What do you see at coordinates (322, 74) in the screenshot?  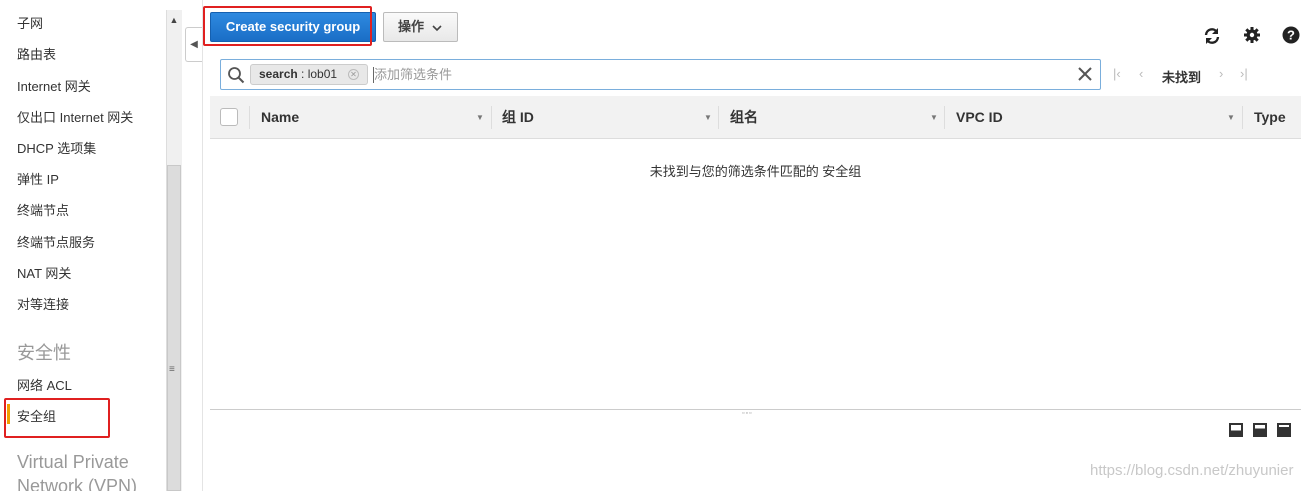 I see `filter-token-value: lob01` at bounding box center [322, 74].